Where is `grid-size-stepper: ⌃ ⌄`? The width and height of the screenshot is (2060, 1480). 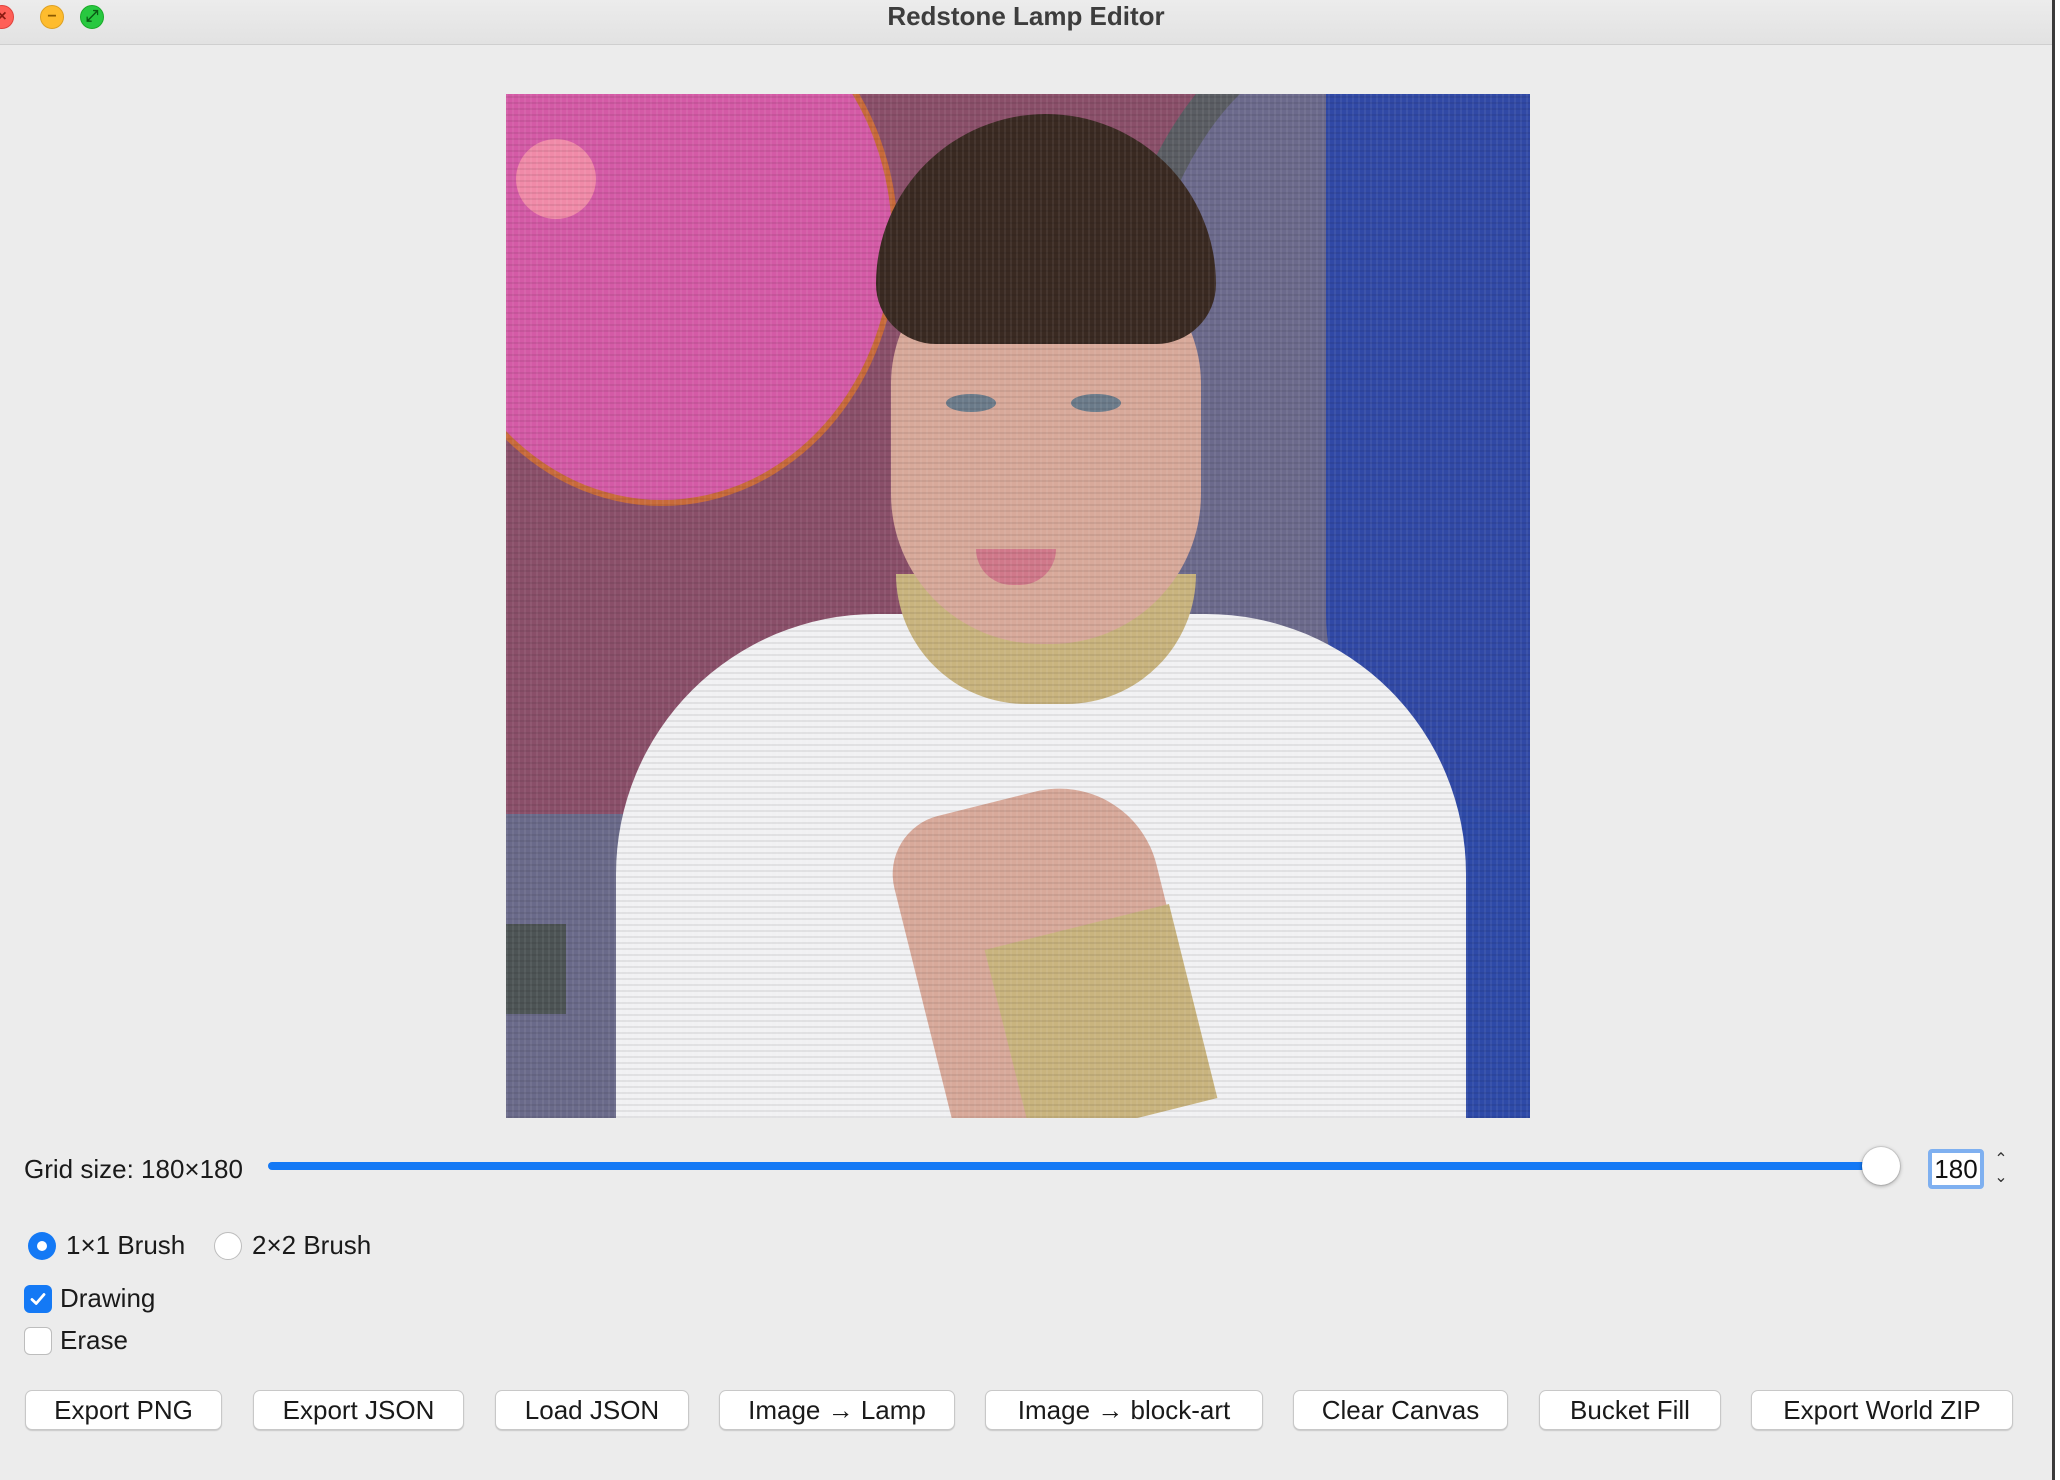
grid-size-stepper: ⌃ ⌄ is located at coordinates (2001, 1169).